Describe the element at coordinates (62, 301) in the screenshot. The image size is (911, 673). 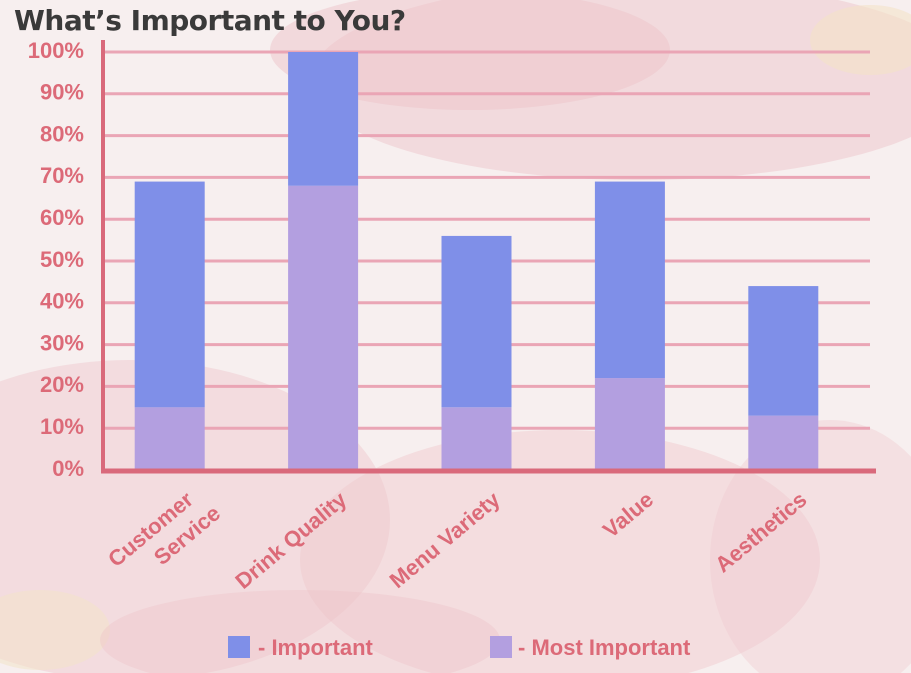
I see `y-tick-label: 40%` at that location.